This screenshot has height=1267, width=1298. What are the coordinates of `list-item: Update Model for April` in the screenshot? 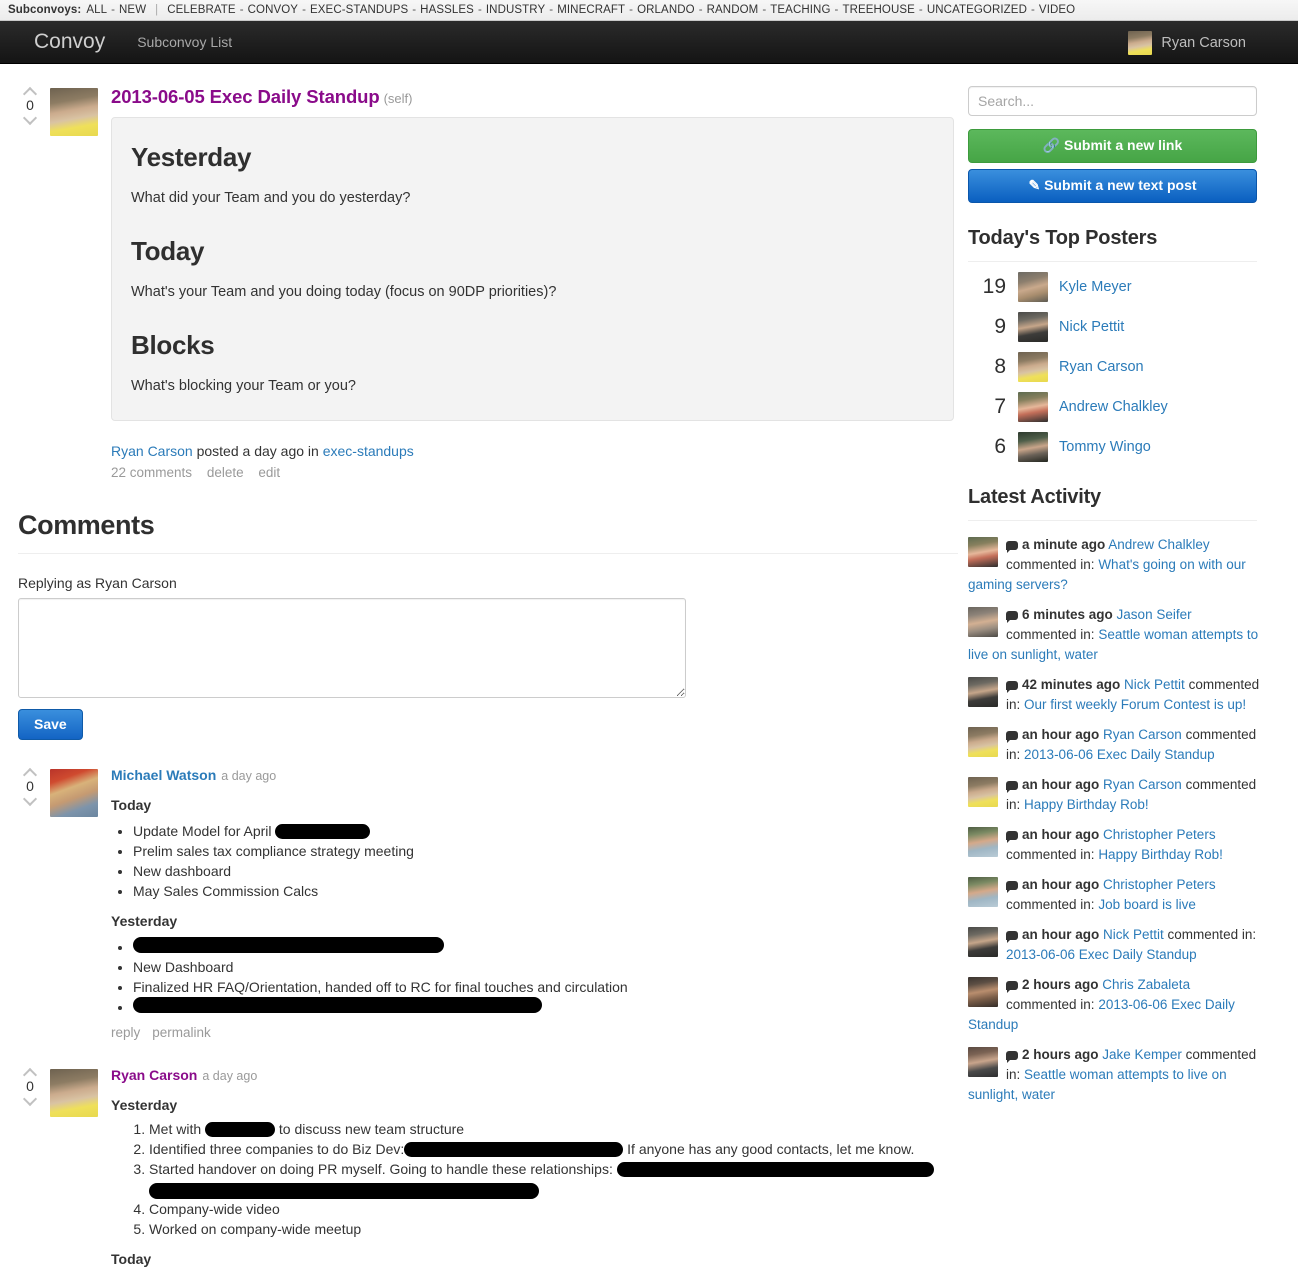 It's located at (546, 831).